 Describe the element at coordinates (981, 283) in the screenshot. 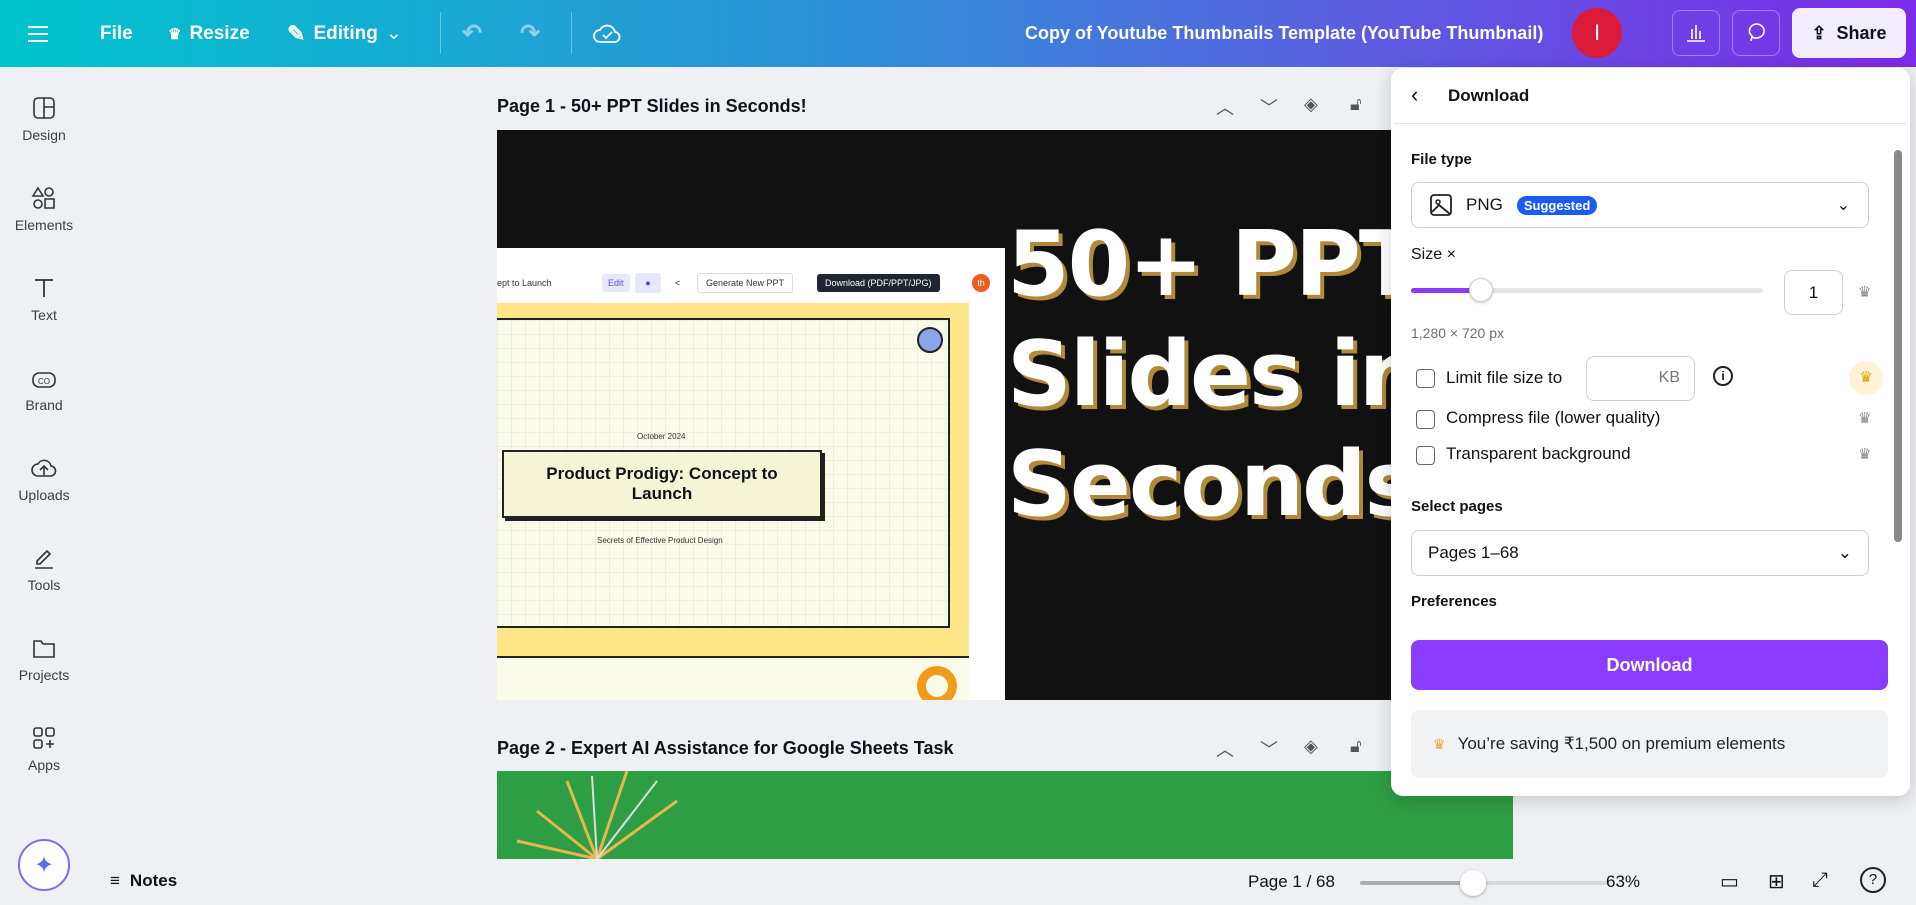

I see `thumbnail-avatar: th` at that location.